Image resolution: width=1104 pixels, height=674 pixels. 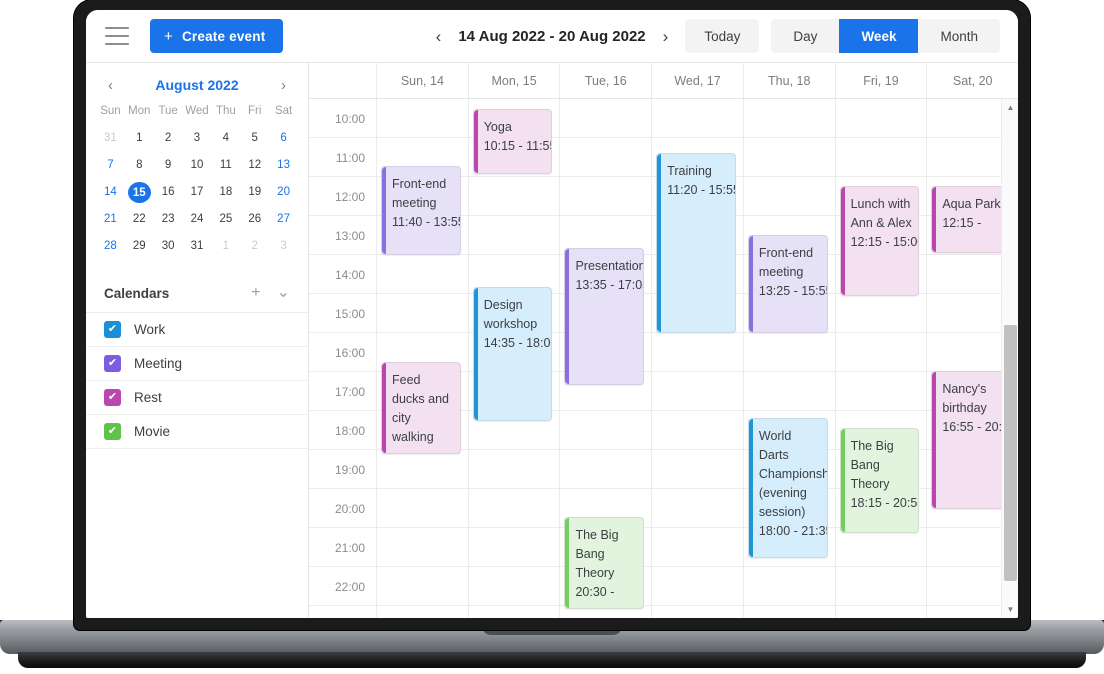 What do you see at coordinates (515, 80) in the screenshot?
I see `day-header-mon: Mon, 15` at bounding box center [515, 80].